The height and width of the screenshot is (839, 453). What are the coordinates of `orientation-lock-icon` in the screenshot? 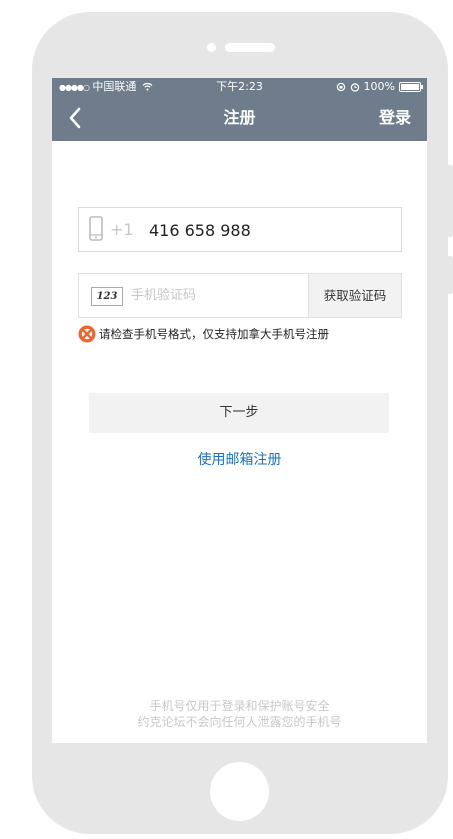 It's located at (340, 86).